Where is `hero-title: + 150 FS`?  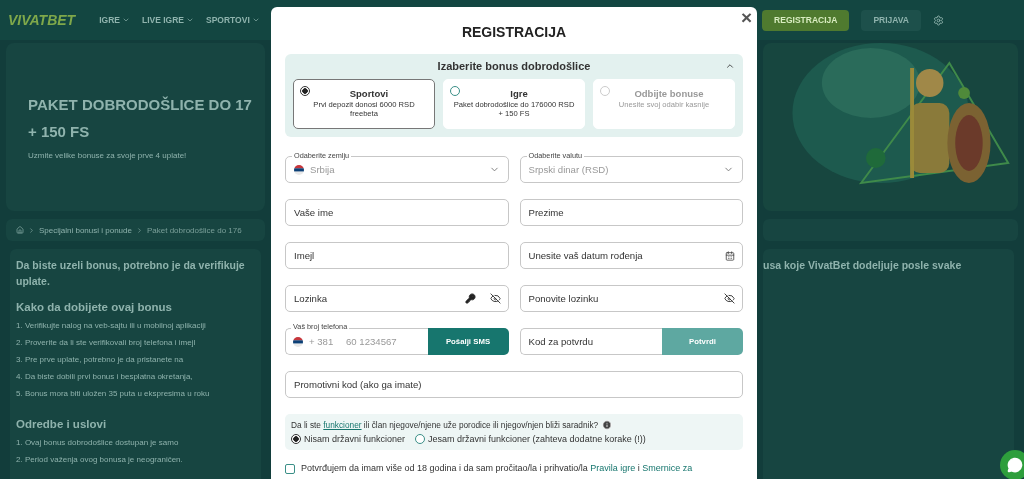 hero-title: + 150 FS is located at coordinates (59, 132).